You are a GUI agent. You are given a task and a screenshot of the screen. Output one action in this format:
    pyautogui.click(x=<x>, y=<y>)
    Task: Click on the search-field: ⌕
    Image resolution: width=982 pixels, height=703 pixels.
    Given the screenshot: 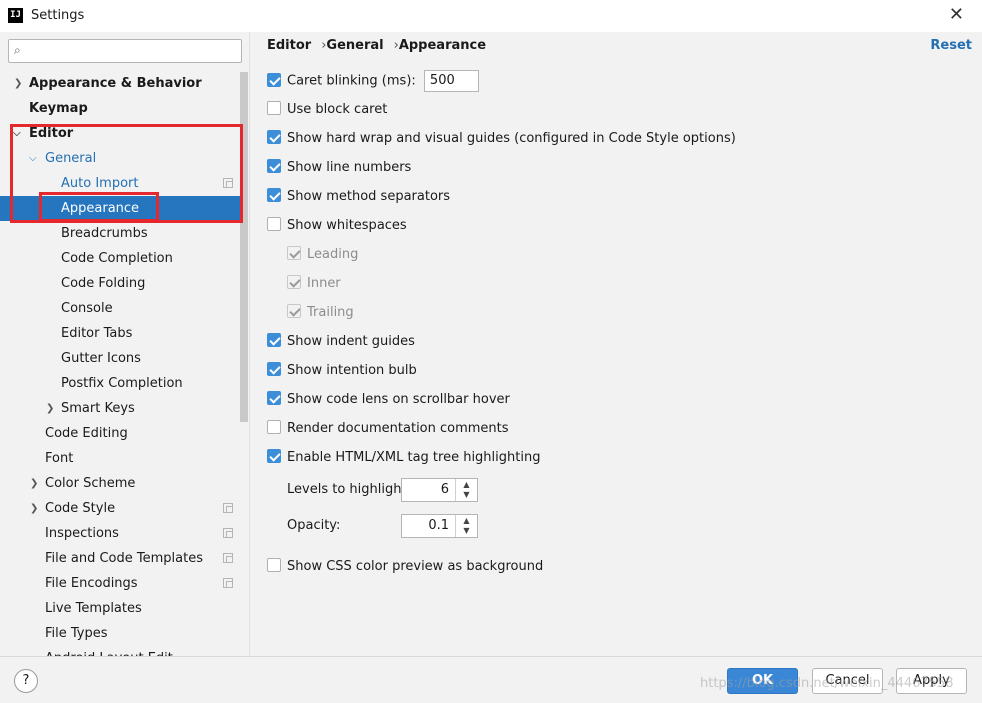 What is the action you would take?
    pyautogui.click(x=125, y=51)
    